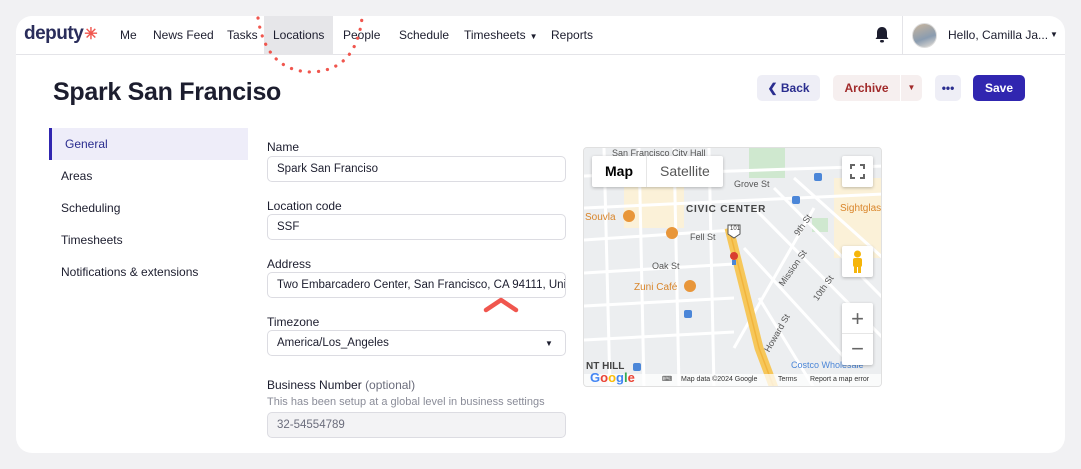 The width and height of the screenshot is (1081, 469). I want to click on map-label-oak: Oak St, so click(666, 266).